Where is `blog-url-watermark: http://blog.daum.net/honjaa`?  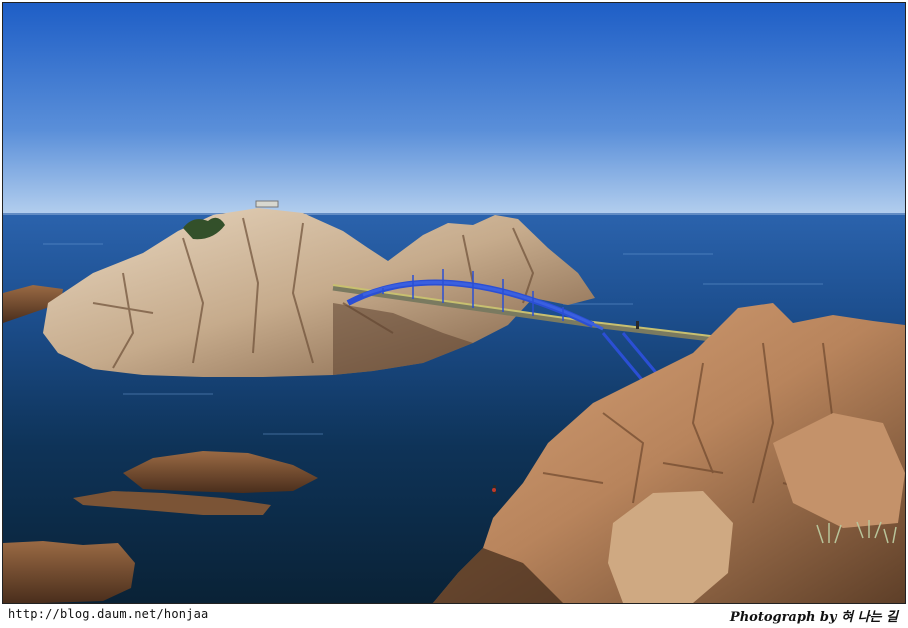 blog-url-watermark: http://blog.daum.net/honjaa is located at coordinates (108, 614).